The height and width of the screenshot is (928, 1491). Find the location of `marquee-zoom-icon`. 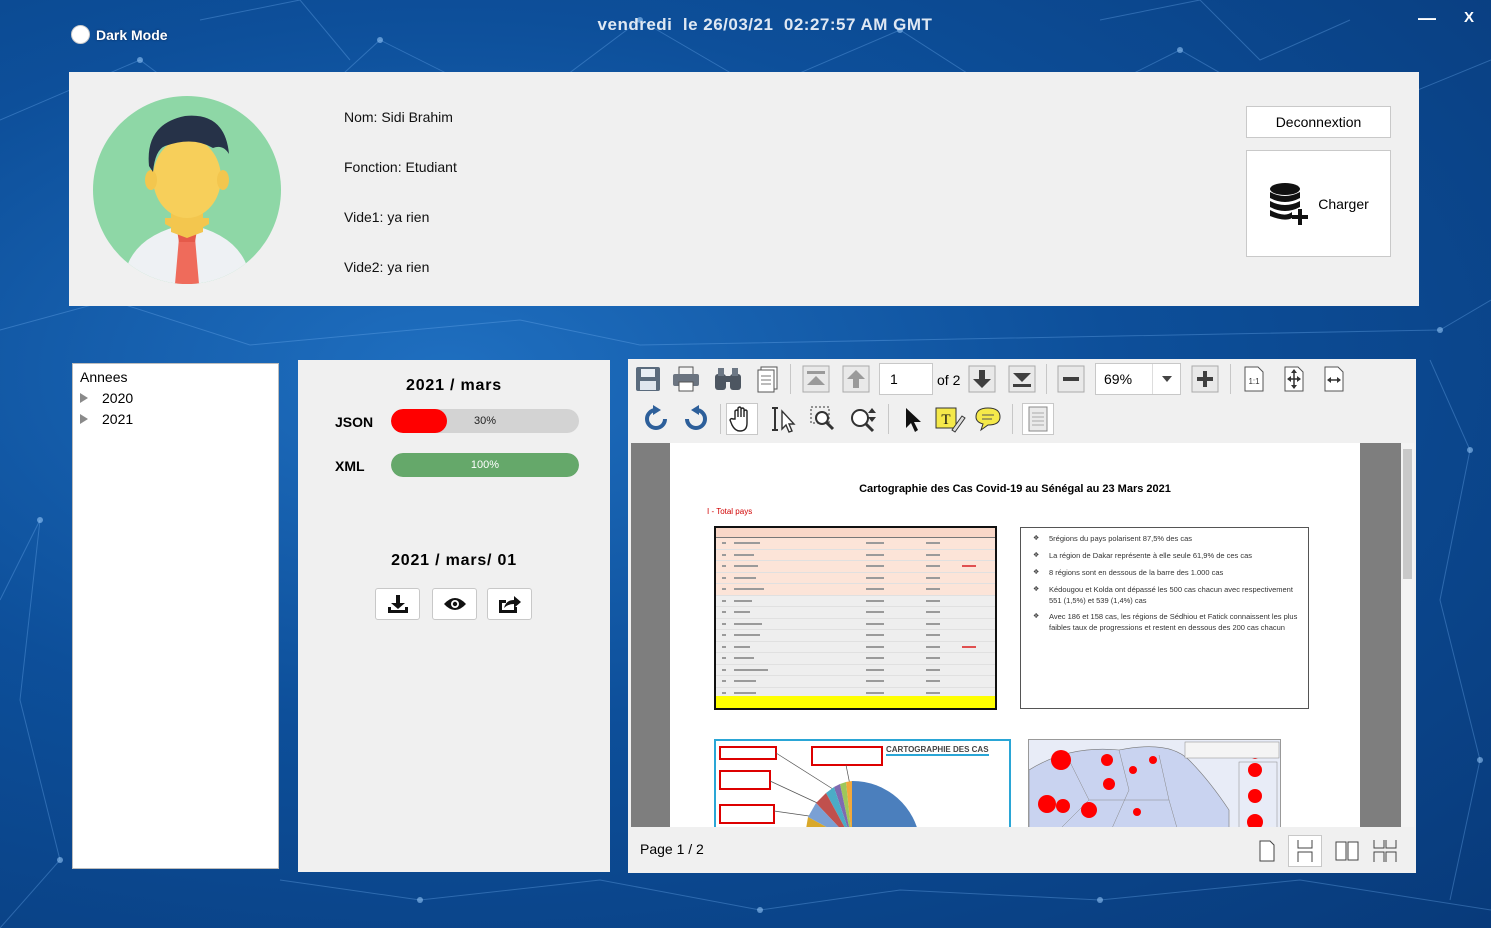

marquee-zoom-icon is located at coordinates (822, 418).